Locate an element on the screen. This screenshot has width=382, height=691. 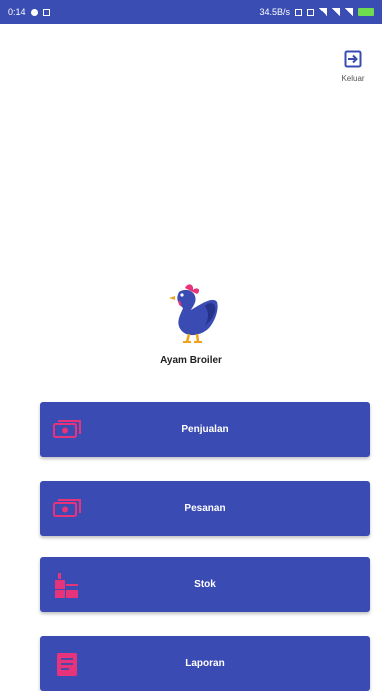
pesanan-button: Pesanan is located at coordinates (205, 508).